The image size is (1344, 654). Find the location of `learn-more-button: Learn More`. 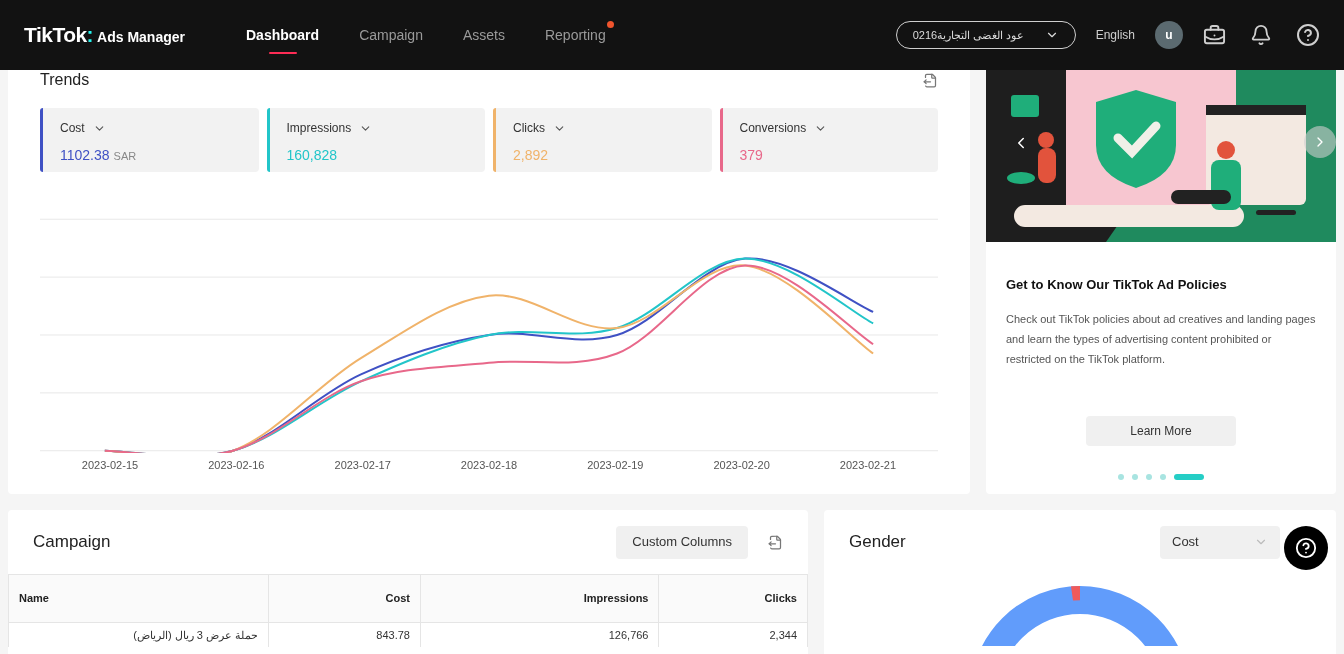

learn-more-button: Learn More is located at coordinates (1161, 430).